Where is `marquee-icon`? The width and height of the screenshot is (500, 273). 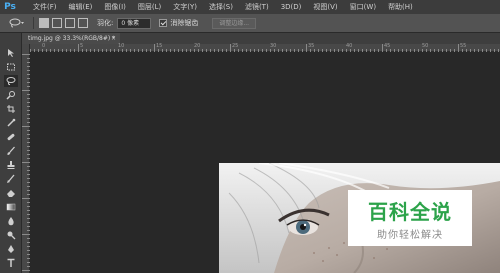 marquee-icon is located at coordinates (11, 67).